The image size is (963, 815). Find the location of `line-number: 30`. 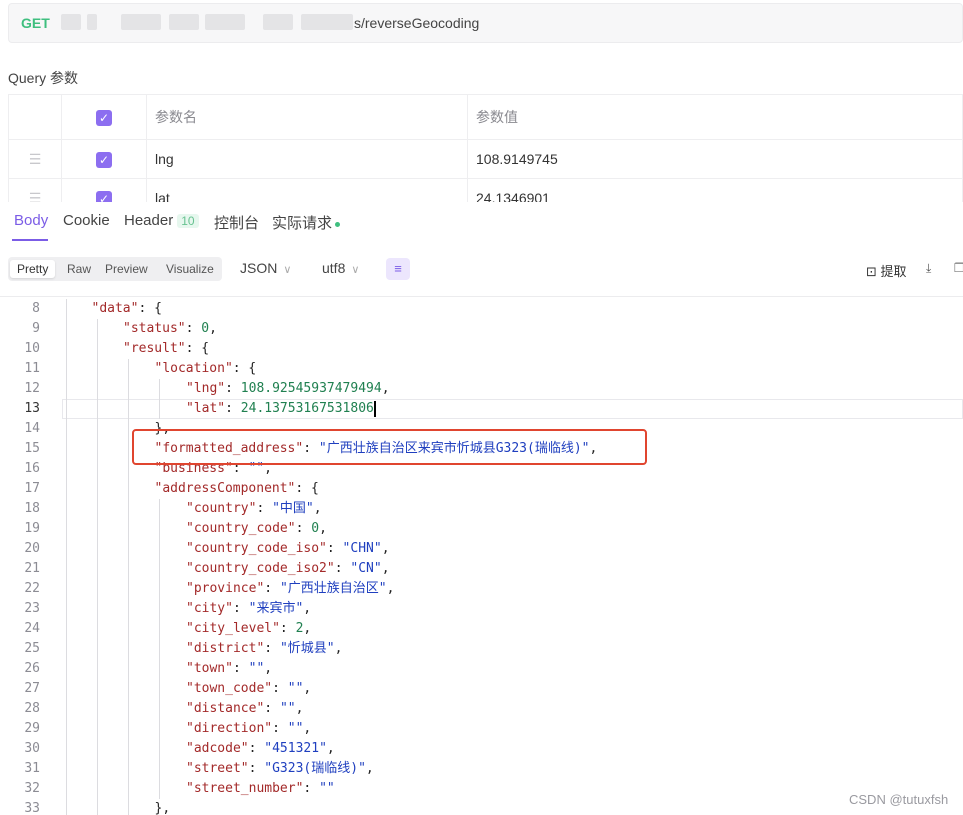

line-number: 30 is located at coordinates (32, 748).